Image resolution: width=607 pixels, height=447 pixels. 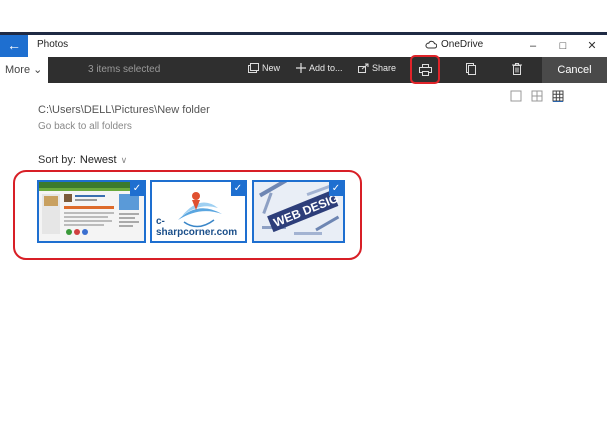 I want to click on more-menu-button: More ⌄, so click(x=24, y=70).